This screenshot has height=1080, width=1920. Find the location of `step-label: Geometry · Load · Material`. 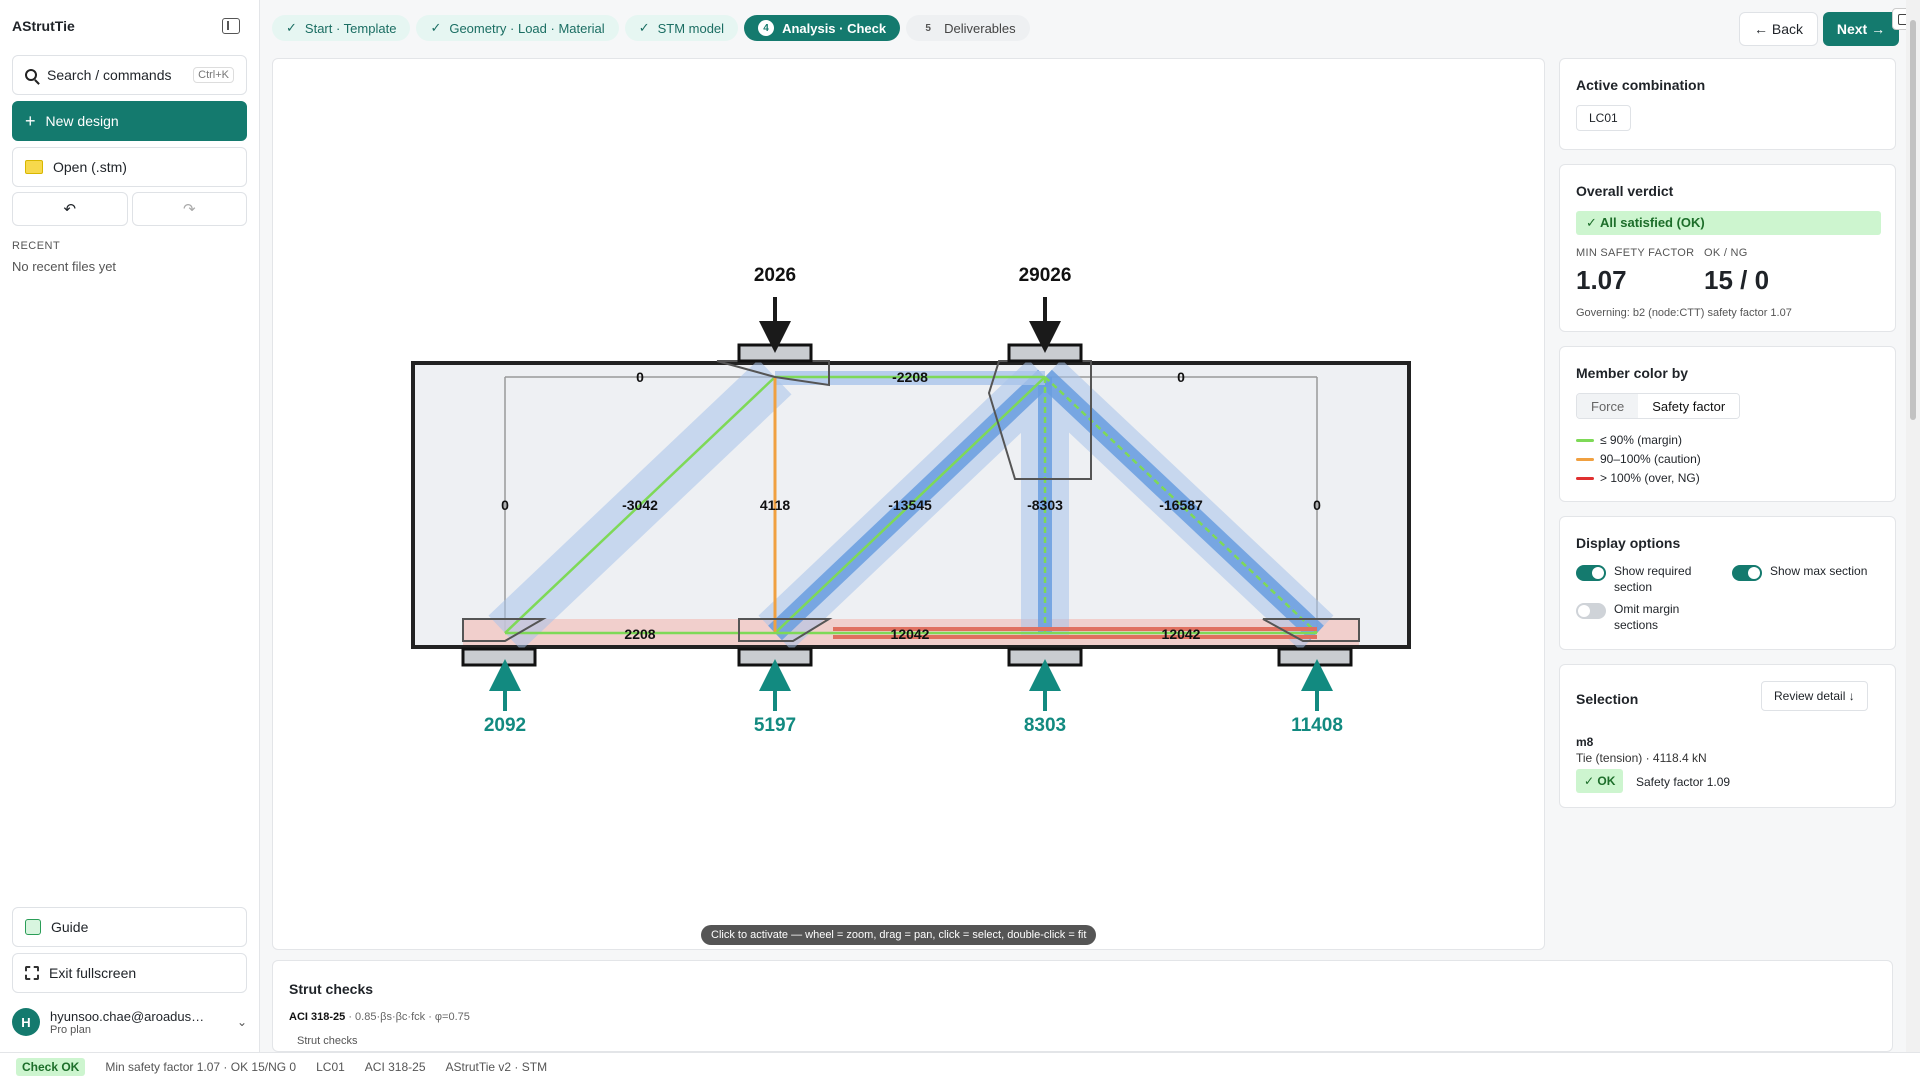

step-label: Geometry · Load · Material is located at coordinates (527, 28).